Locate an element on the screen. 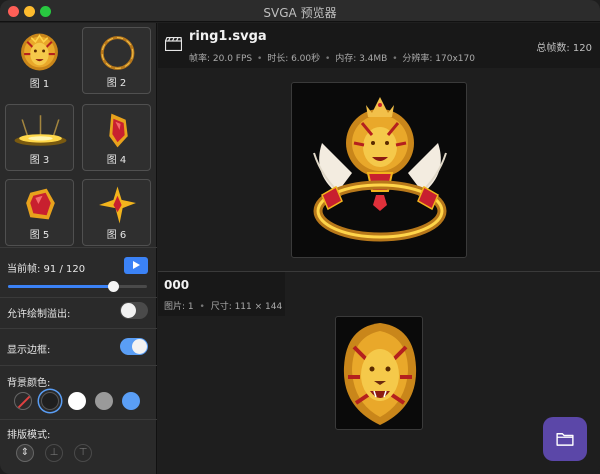 This screenshot has height=474, width=600. frame-slider-fill is located at coordinates (61, 286).